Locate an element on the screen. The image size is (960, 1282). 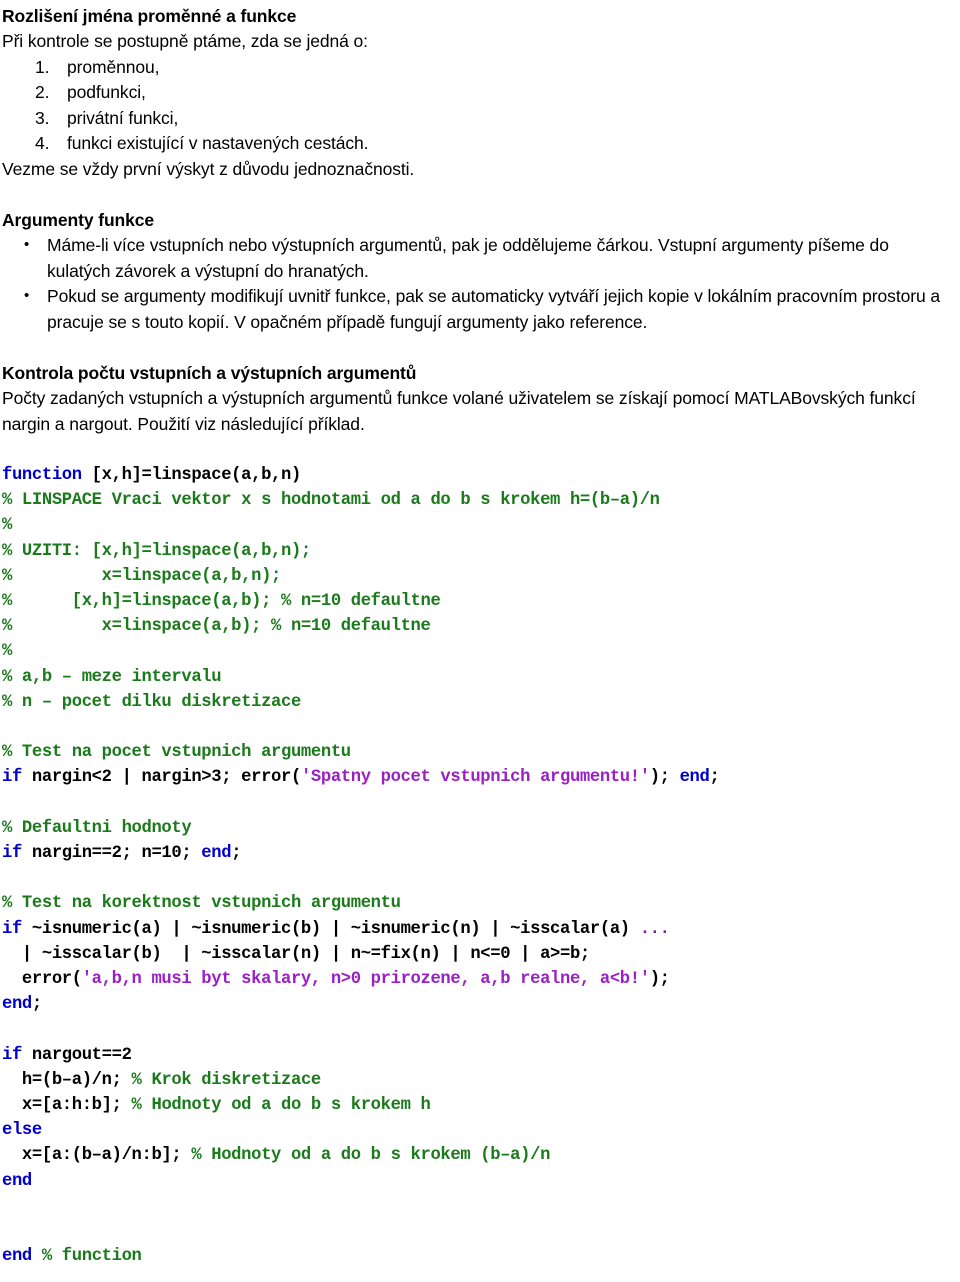
code-token-cmt: % x=linspace(a,b); % n=10 defaultne is located at coordinates (216, 627).